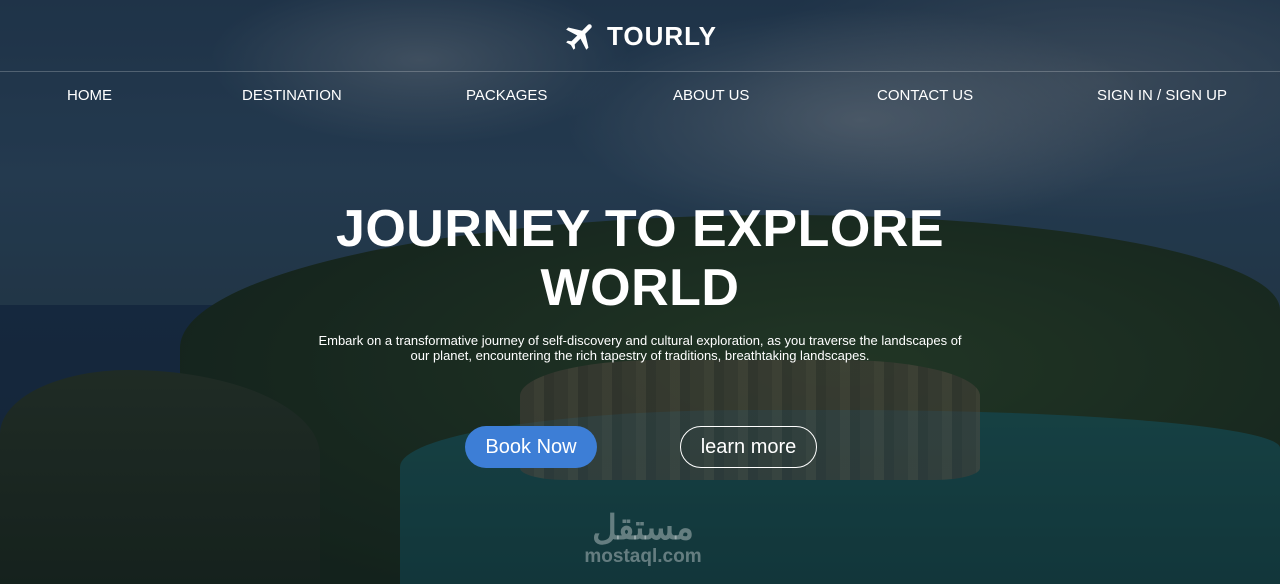  What do you see at coordinates (292, 95) in the screenshot?
I see `nav-destination: DESTINATION` at bounding box center [292, 95].